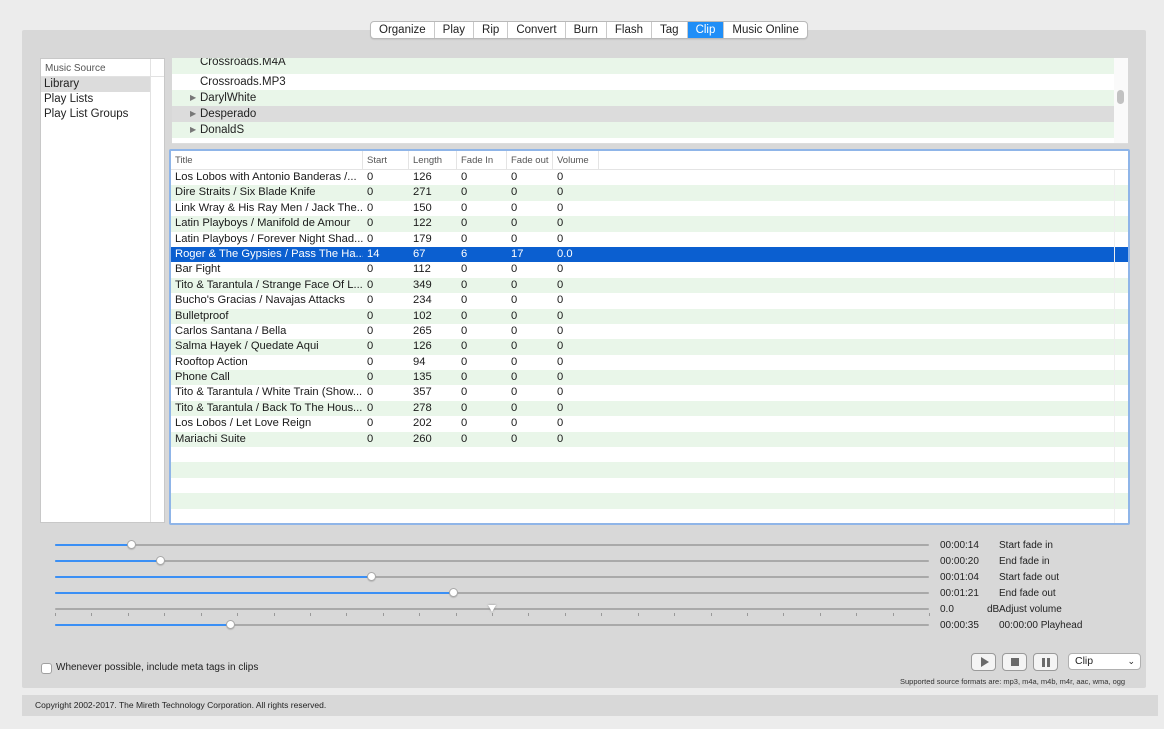 This screenshot has height=729, width=1164. Describe the element at coordinates (422, 392) in the screenshot. I see `cell-length: 357` at that location.